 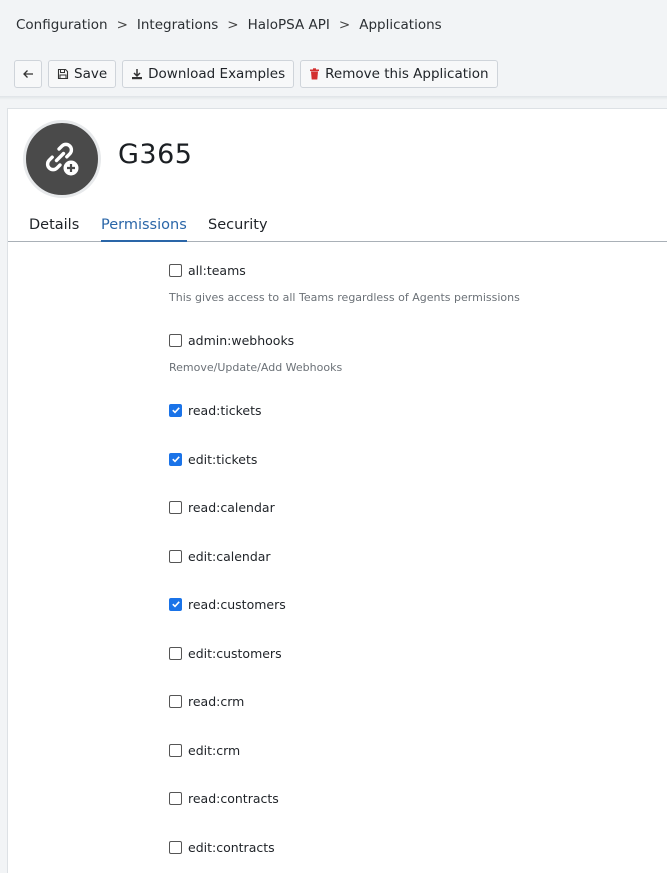 What do you see at coordinates (63, 74) in the screenshot?
I see `save-icon` at bounding box center [63, 74].